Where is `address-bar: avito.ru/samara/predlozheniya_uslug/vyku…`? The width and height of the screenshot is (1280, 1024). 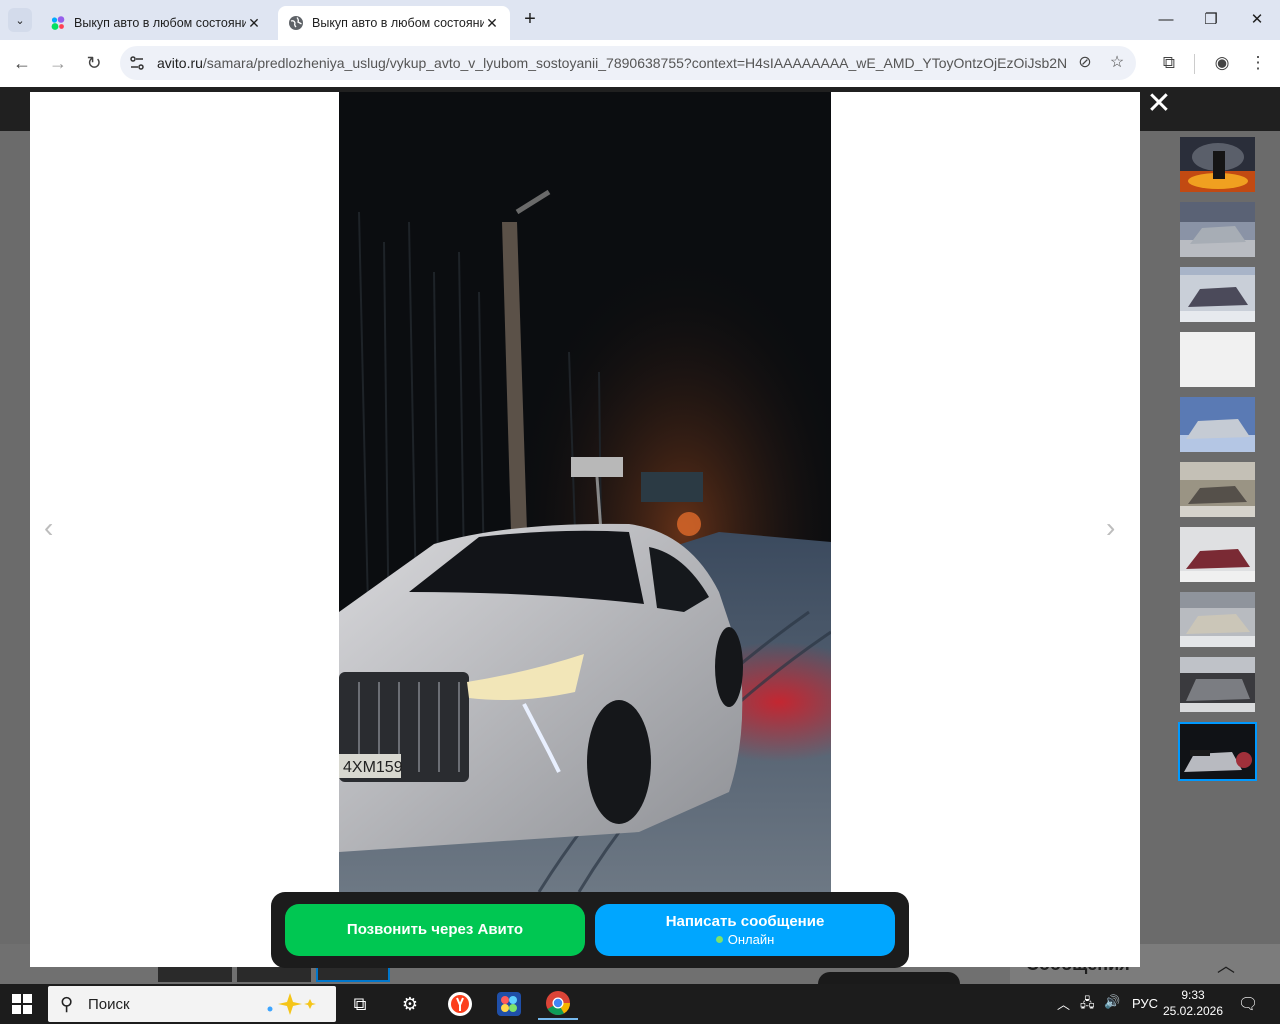 address-bar: avito.ru/samara/predlozheniya_uslug/vyku… is located at coordinates (628, 63).